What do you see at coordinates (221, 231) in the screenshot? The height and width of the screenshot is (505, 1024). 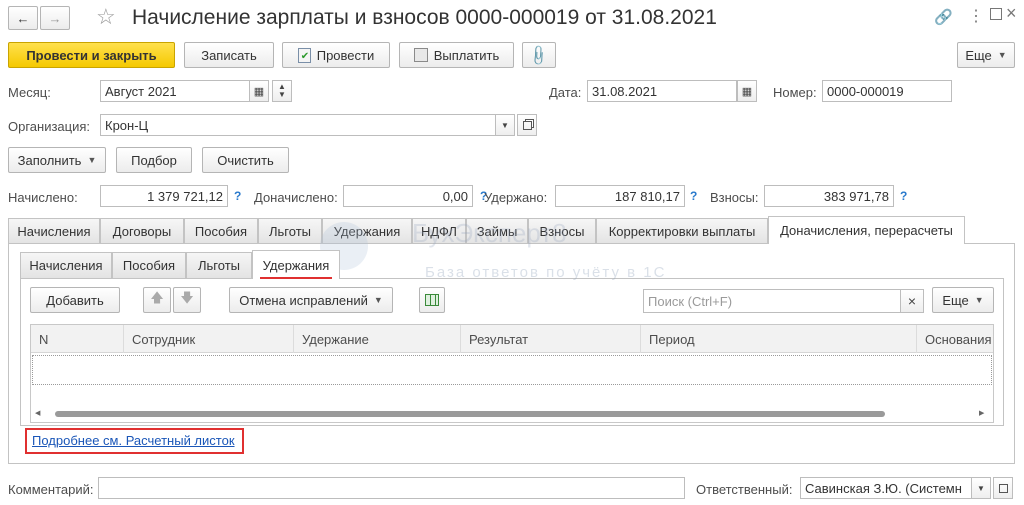 I see `tab-benefits: Пособия` at bounding box center [221, 231].